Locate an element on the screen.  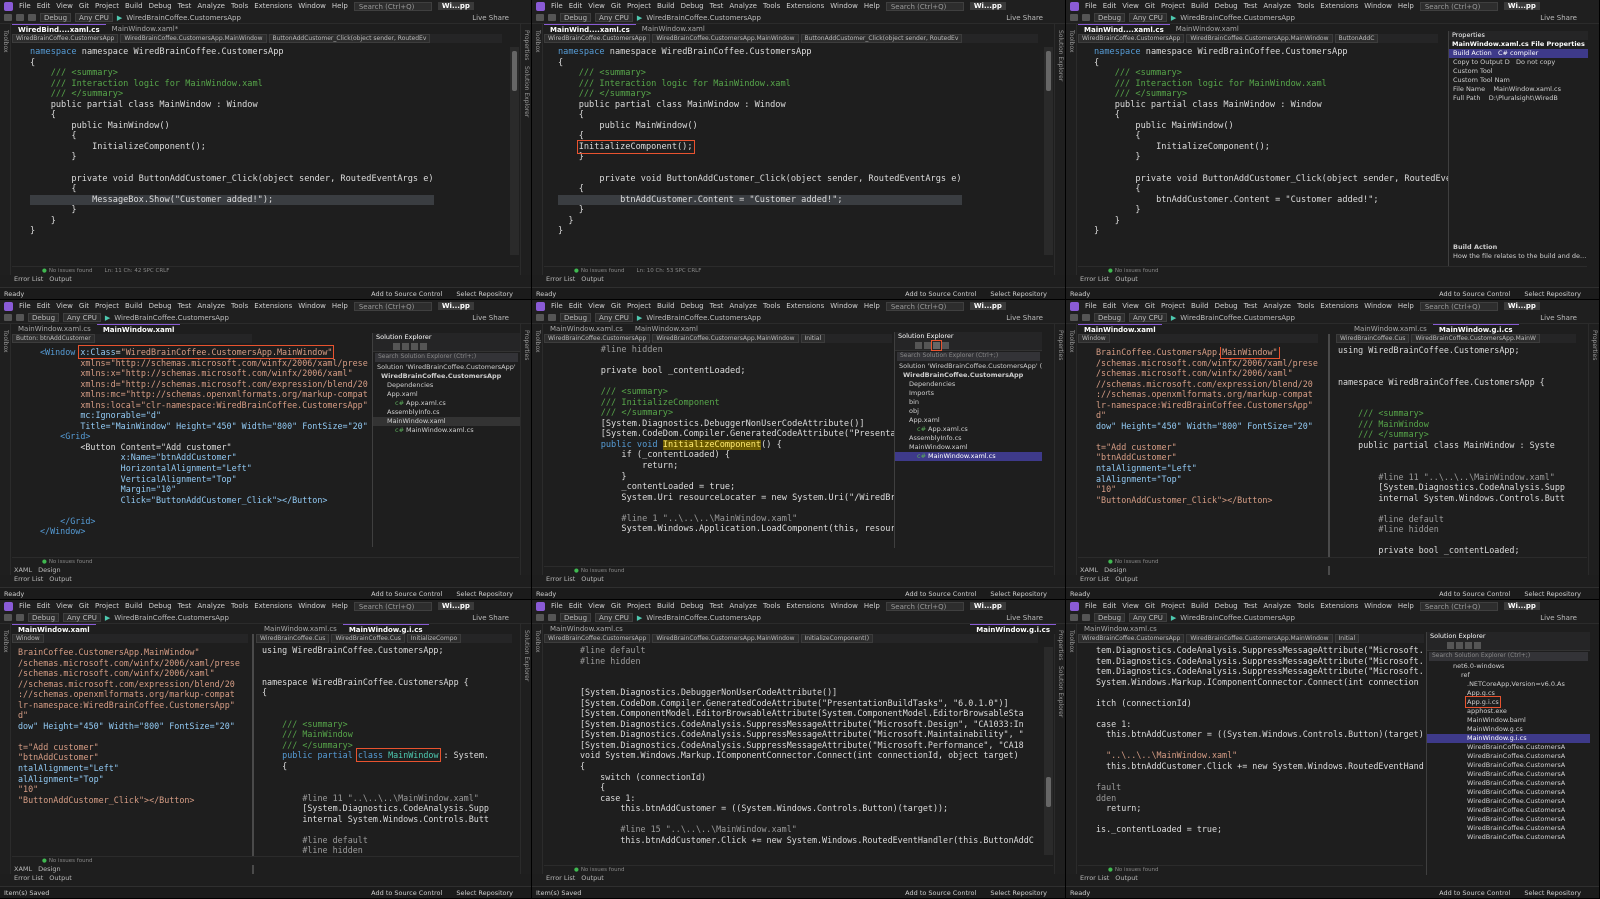
config-dropdown: Debug is located at coordinates (44, 617).